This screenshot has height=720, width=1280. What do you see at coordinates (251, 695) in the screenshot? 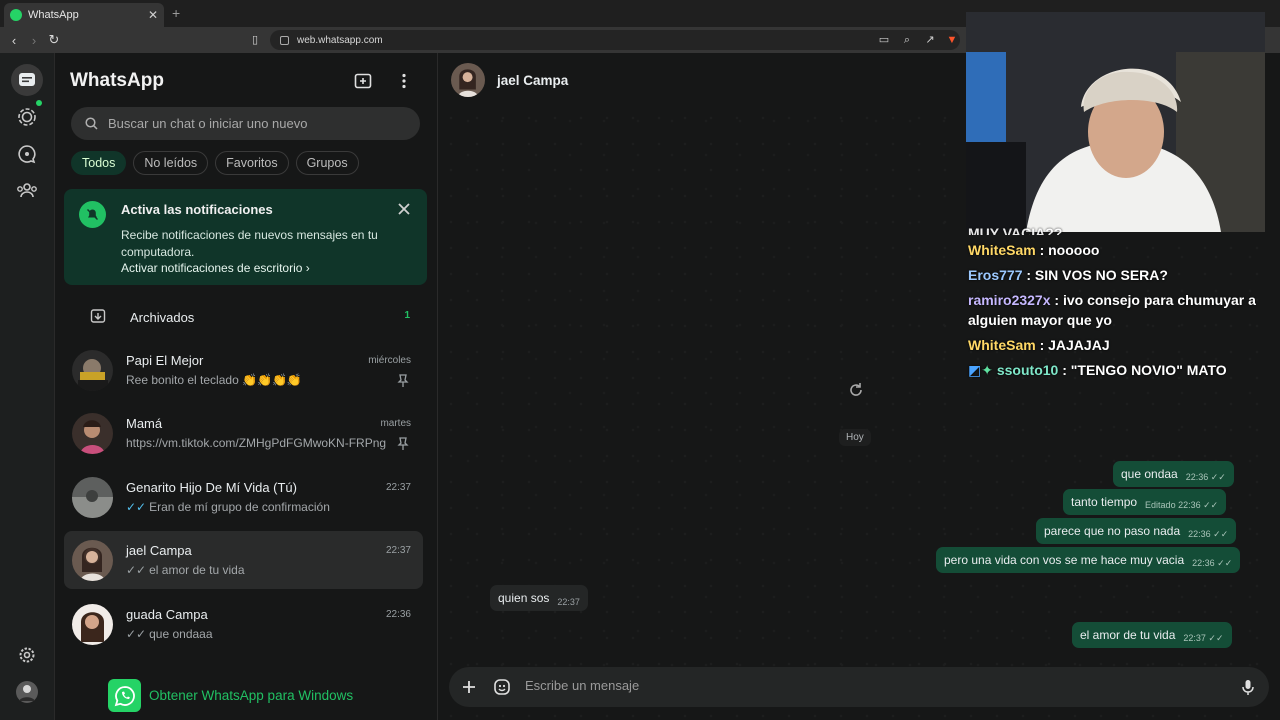
I see `get-app-label: Obtener WhatsApp para Windows` at bounding box center [251, 695].